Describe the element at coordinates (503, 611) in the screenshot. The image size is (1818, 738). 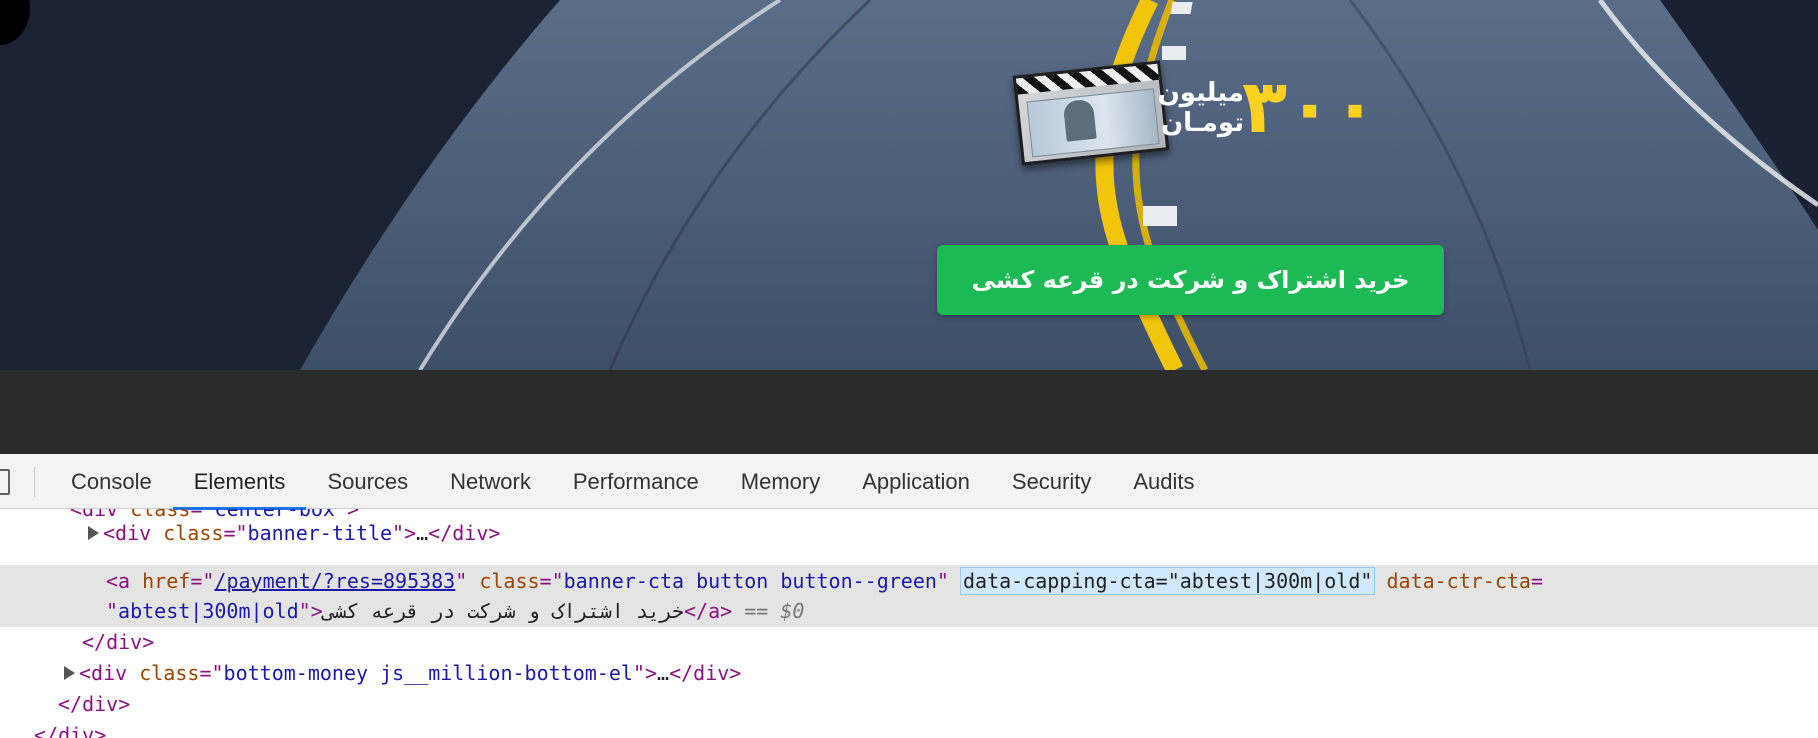
I see `anchor-text: خرید اشتراک و شرکت در قرعه کشی` at that location.